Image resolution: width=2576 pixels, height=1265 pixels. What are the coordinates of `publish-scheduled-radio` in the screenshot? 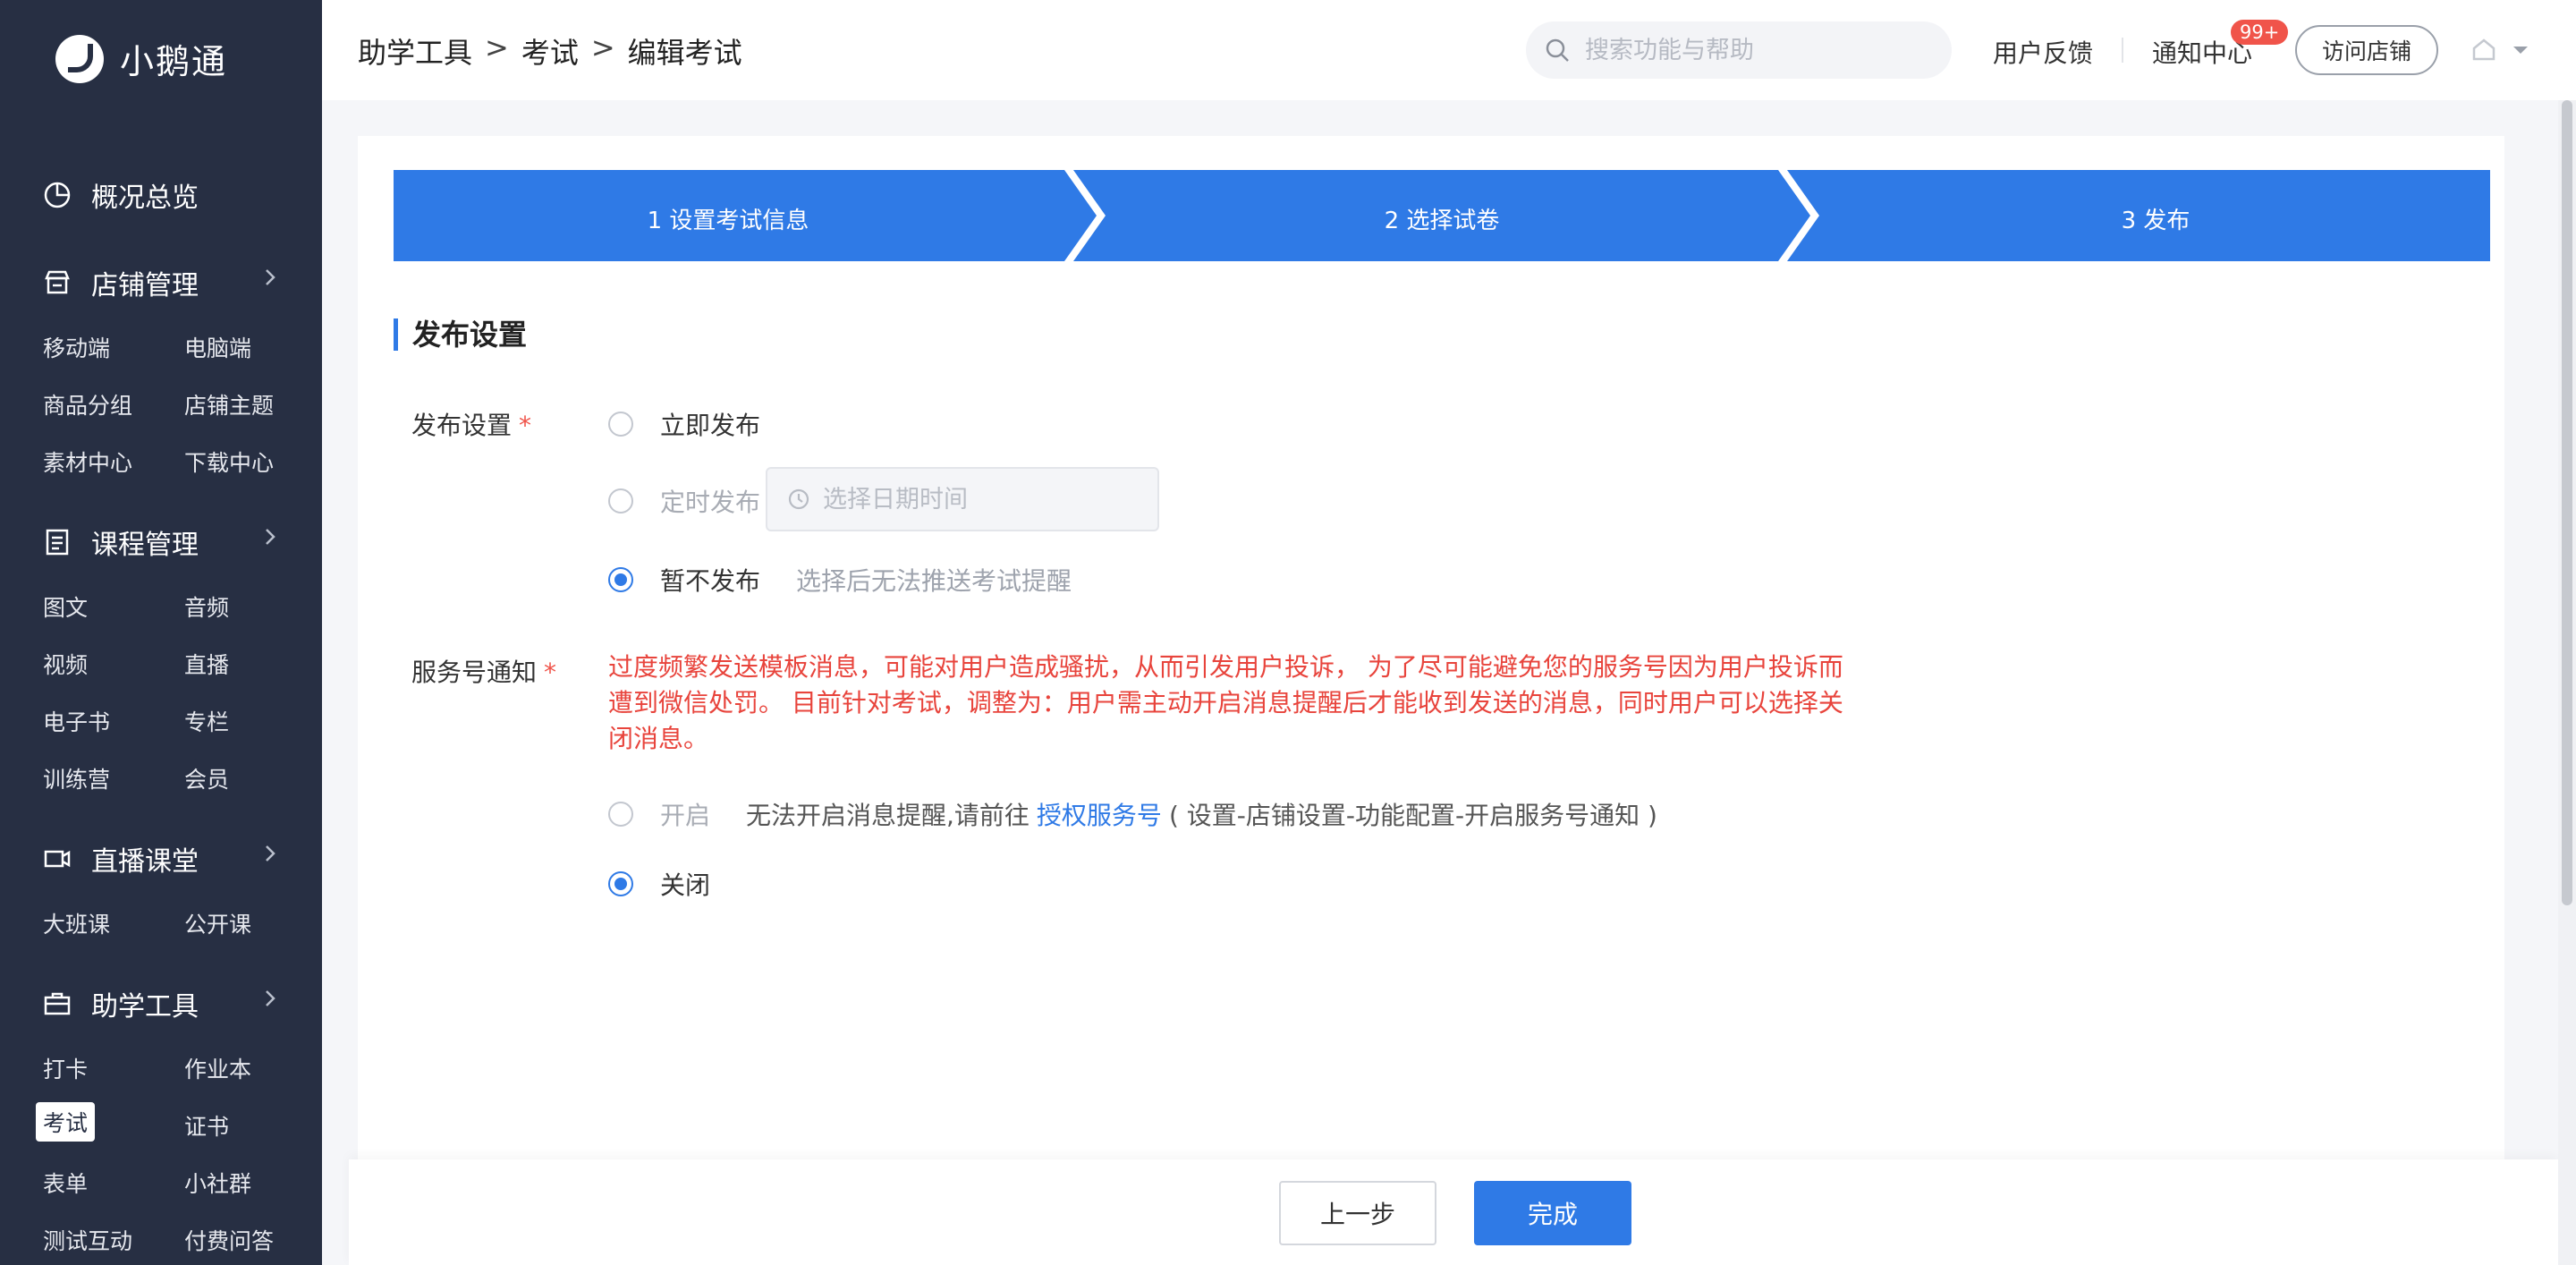 It's located at (620, 501).